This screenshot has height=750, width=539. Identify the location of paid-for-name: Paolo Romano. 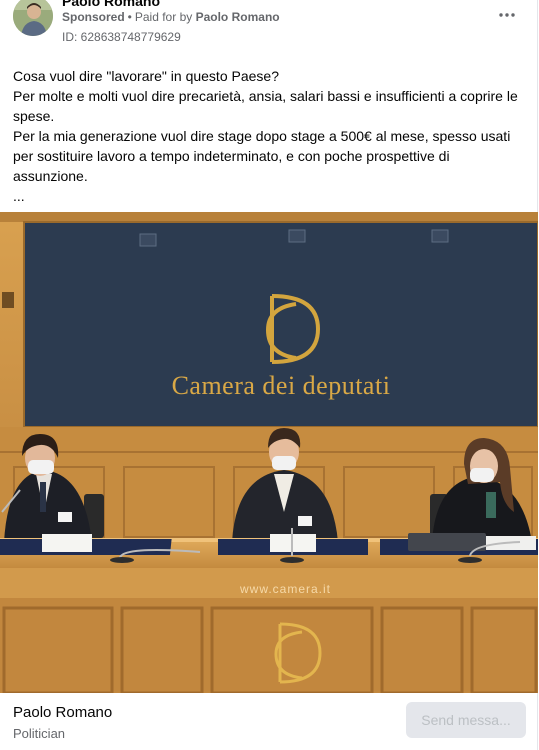
(238, 17).